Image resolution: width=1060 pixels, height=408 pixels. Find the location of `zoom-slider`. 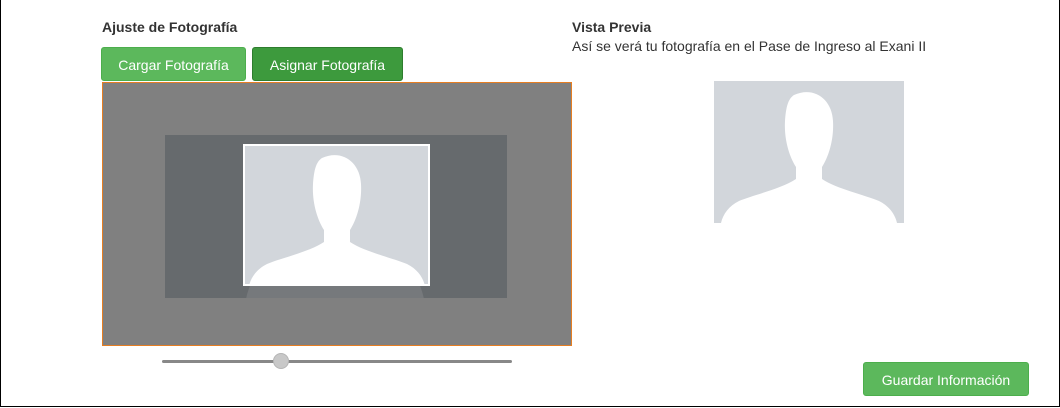

zoom-slider is located at coordinates (337, 362).